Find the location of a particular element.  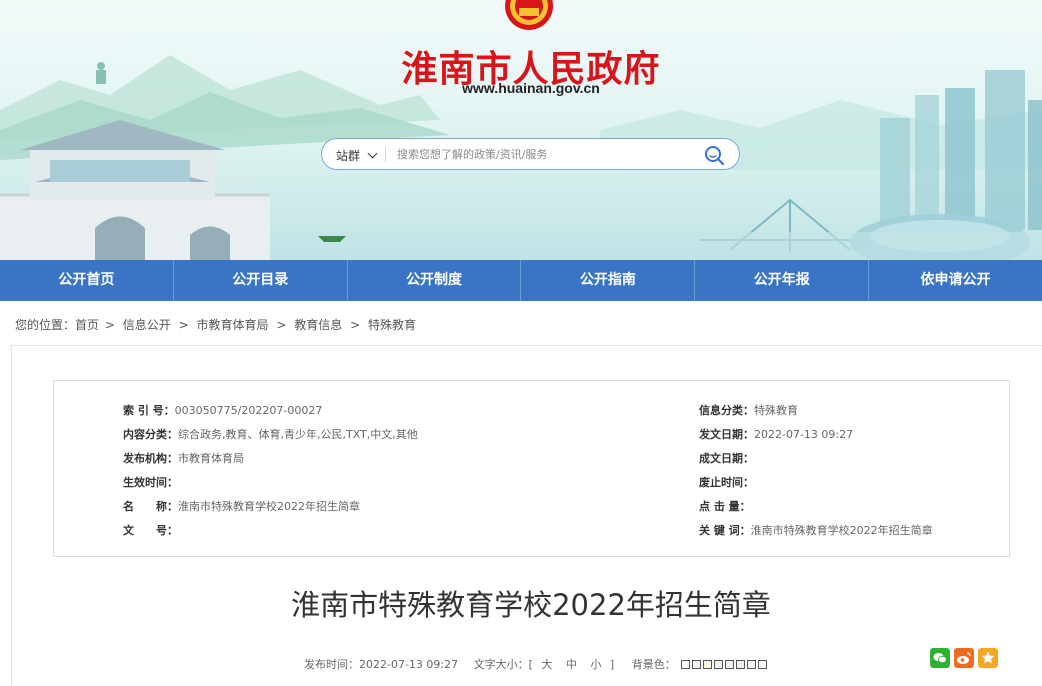

weibo-icon is located at coordinates (964, 658).